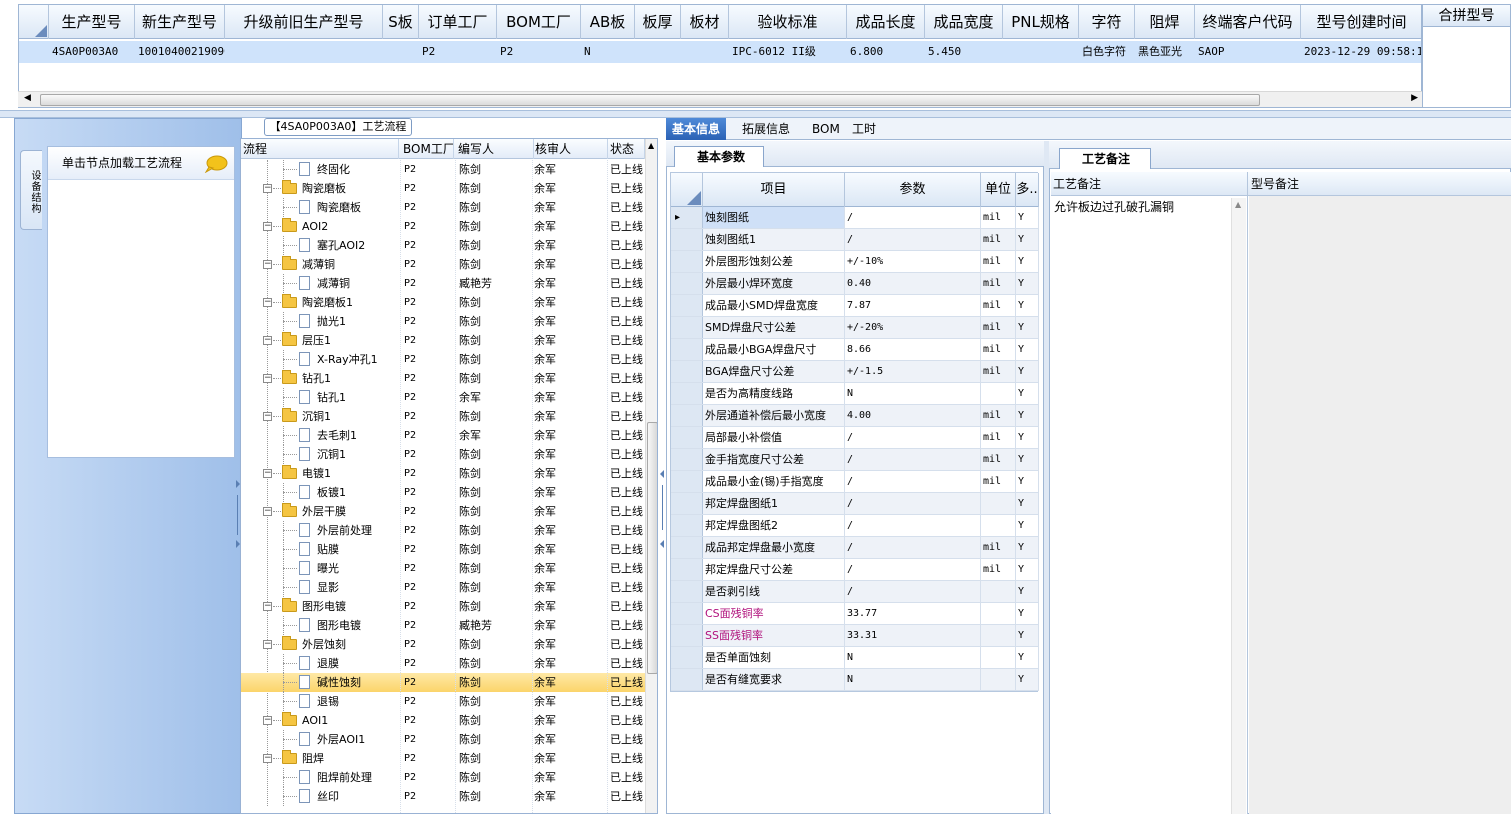 The height and width of the screenshot is (814, 1511). What do you see at coordinates (774, 327) in the screenshot?
I see `param-item-cell: SMD焊盘尺寸公差` at bounding box center [774, 327].